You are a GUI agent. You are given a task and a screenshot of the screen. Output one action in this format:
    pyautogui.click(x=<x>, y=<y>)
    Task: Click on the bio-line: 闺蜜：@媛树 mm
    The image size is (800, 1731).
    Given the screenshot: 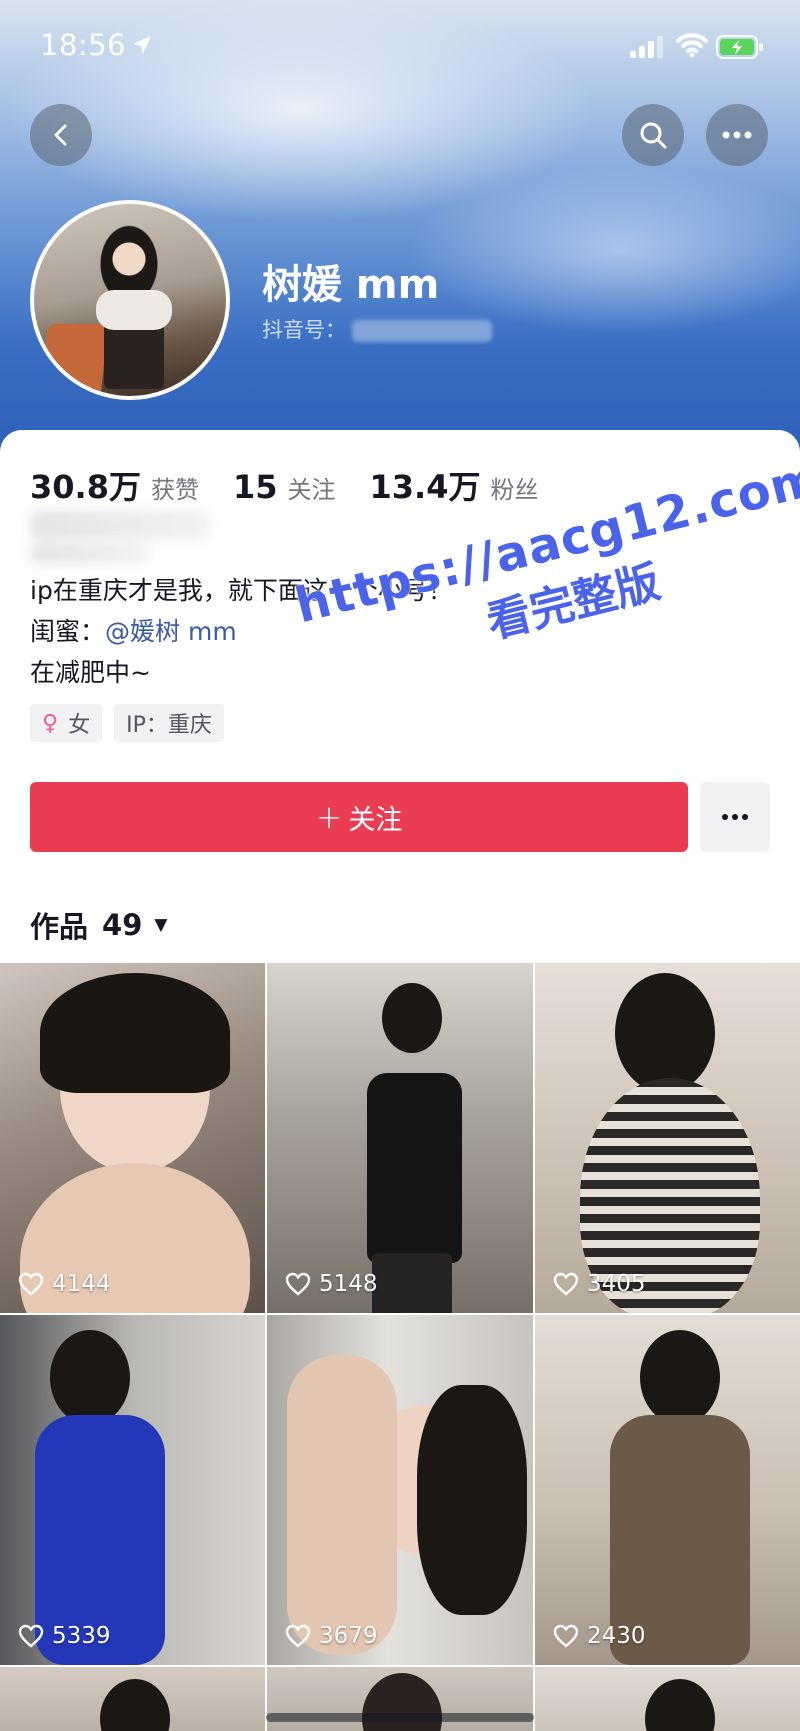 What is the action you would take?
    pyautogui.click(x=241, y=631)
    